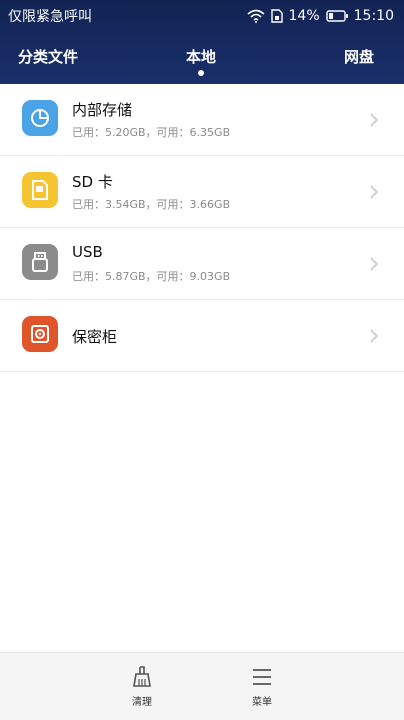 The width and height of the screenshot is (404, 720). What do you see at coordinates (202, 16) in the screenshot?
I see `status-bar: 仅限紧急呼叫 14% 15:10` at bounding box center [202, 16].